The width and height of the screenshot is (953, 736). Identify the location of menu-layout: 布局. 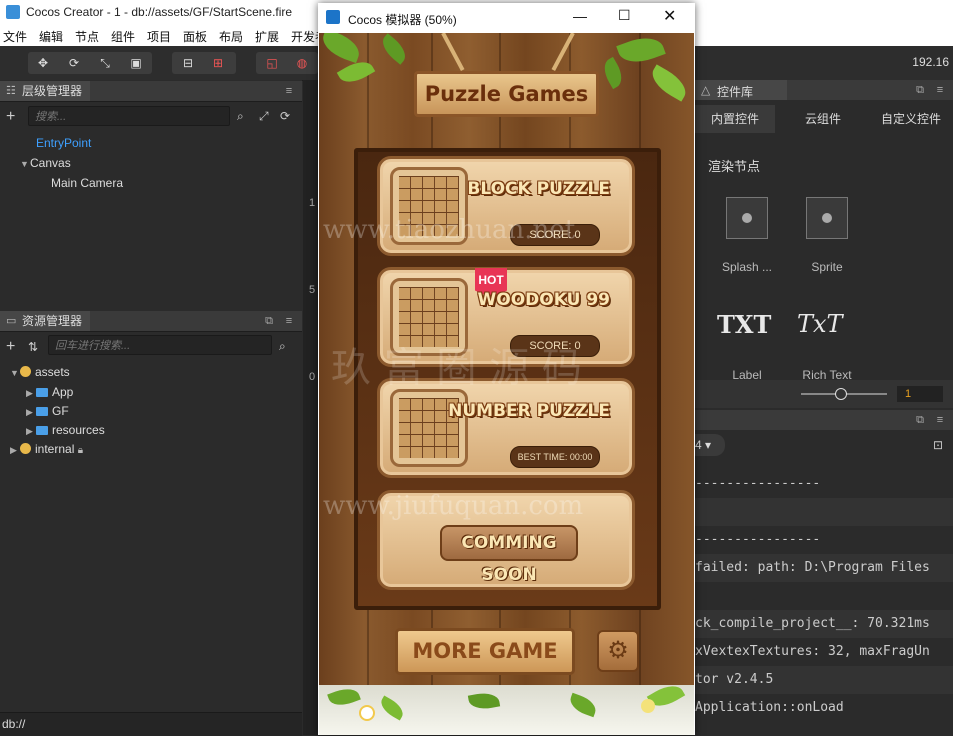
(231, 36).